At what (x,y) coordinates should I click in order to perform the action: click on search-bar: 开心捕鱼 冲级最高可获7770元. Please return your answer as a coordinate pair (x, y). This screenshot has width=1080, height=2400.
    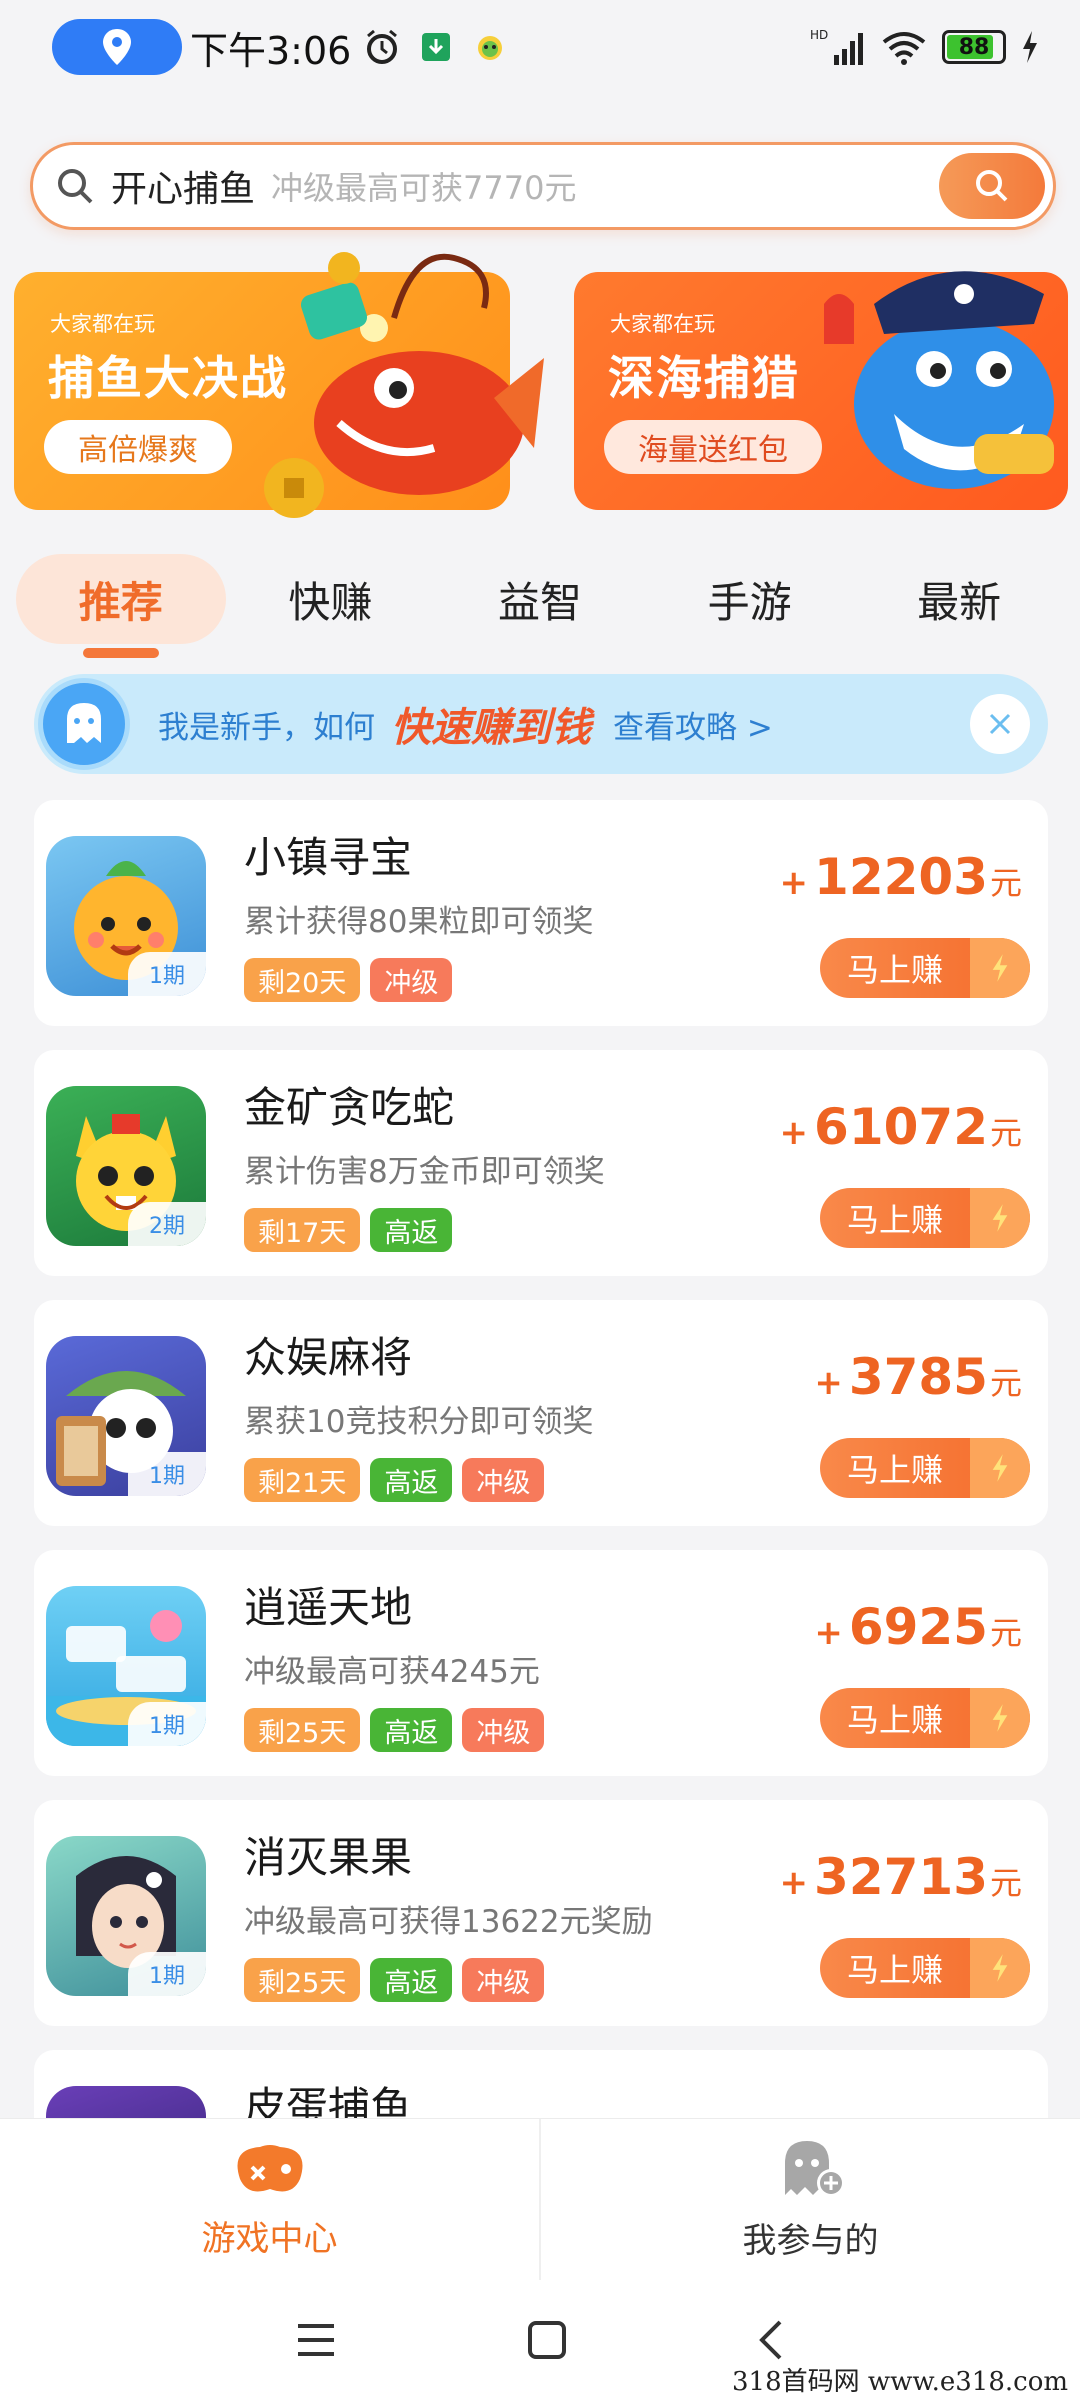
    Looking at the image, I should click on (543, 186).